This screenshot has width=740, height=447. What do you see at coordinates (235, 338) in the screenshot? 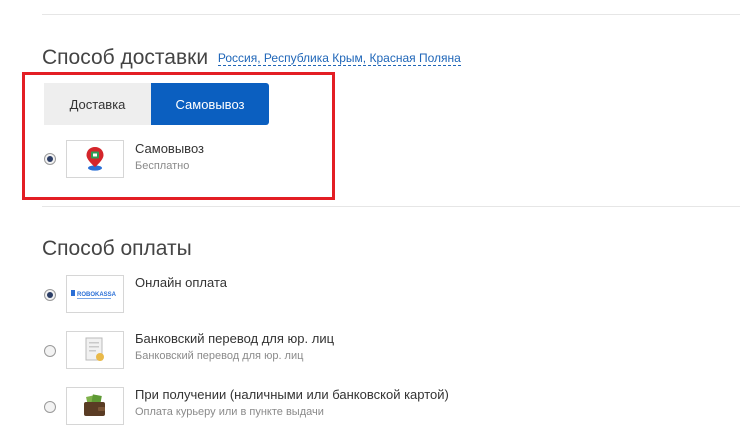
I see `payment-option-title: Банковский перевод для юр. лиц` at bounding box center [235, 338].